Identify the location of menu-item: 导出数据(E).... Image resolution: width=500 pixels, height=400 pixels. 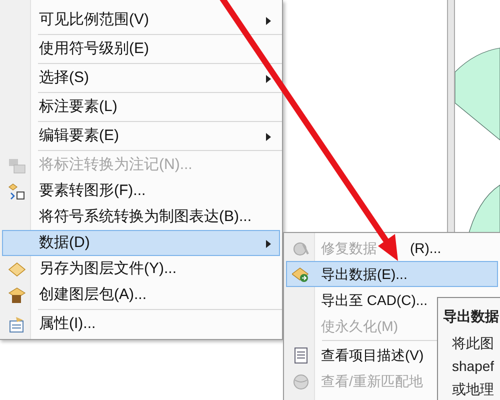
(392, 274).